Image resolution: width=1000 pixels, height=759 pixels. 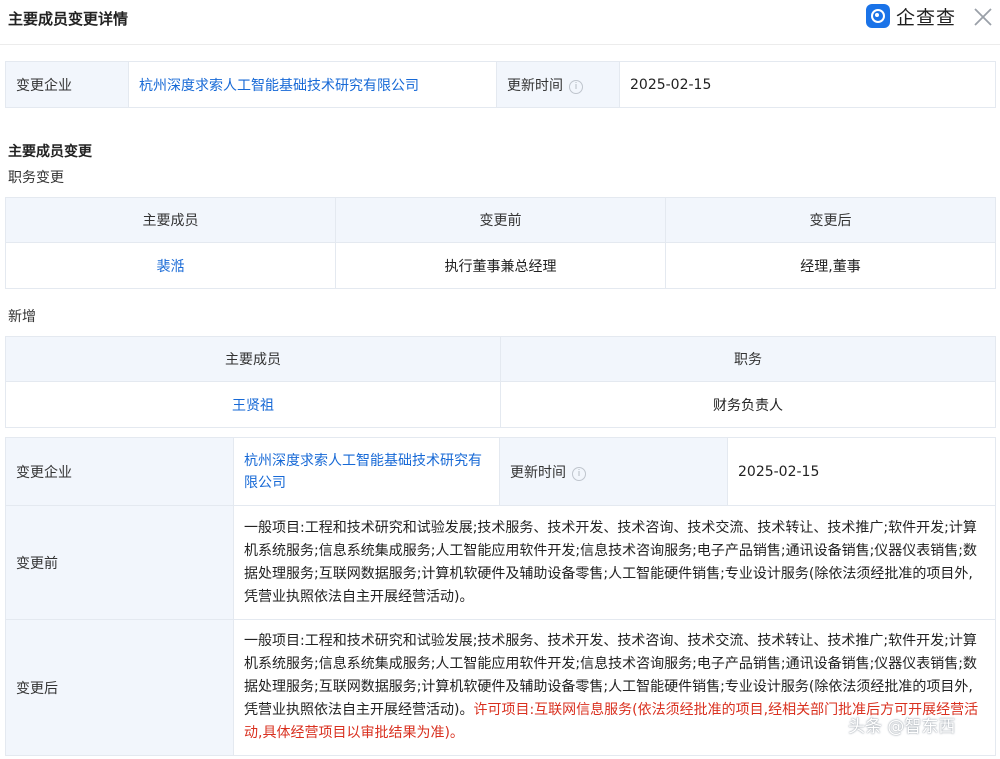 What do you see at coordinates (22, 317) in the screenshot?
I see `added-label: 新增` at bounding box center [22, 317].